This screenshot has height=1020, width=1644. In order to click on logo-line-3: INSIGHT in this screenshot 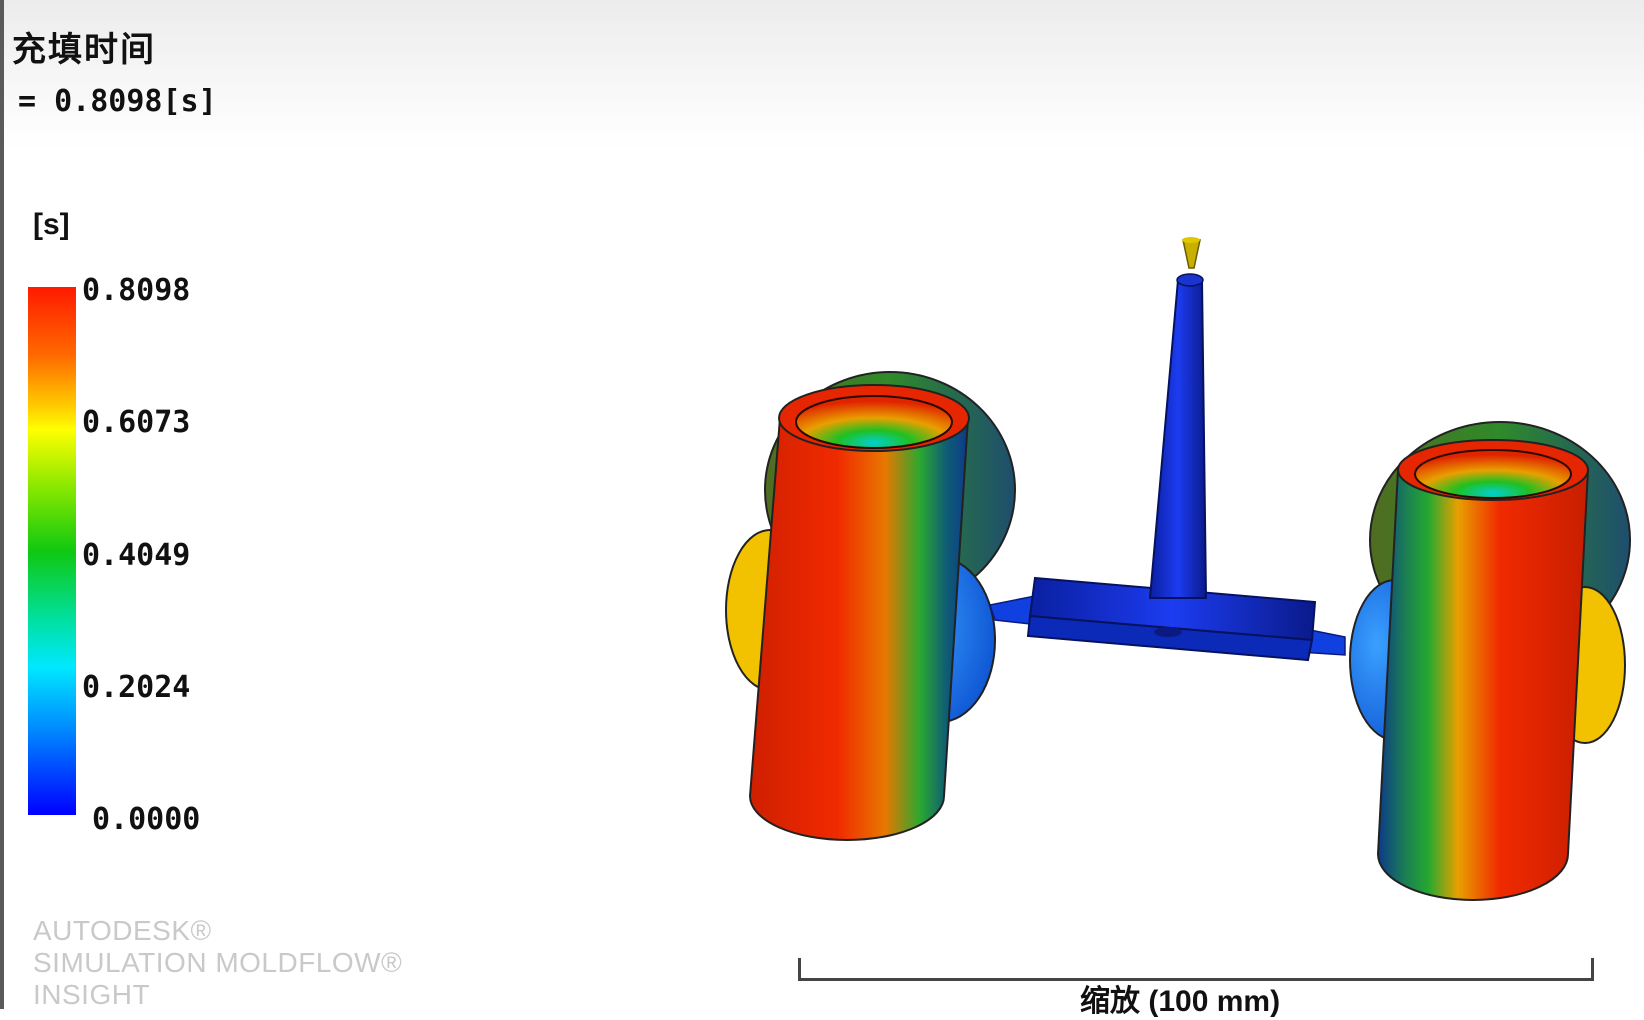, I will do `click(92, 994)`.